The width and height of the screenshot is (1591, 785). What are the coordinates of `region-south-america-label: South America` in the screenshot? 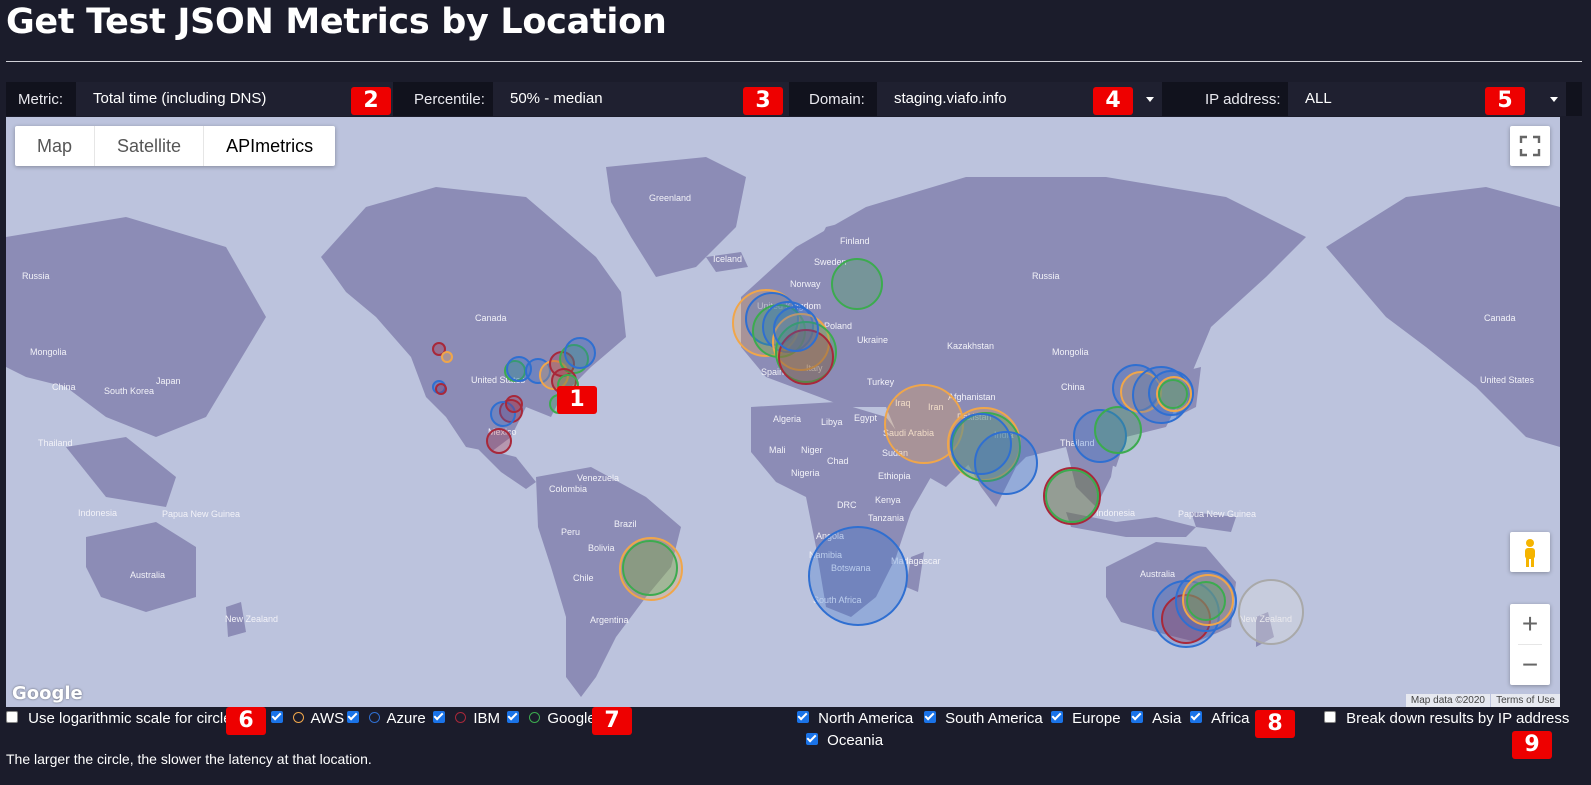 It's located at (994, 718).